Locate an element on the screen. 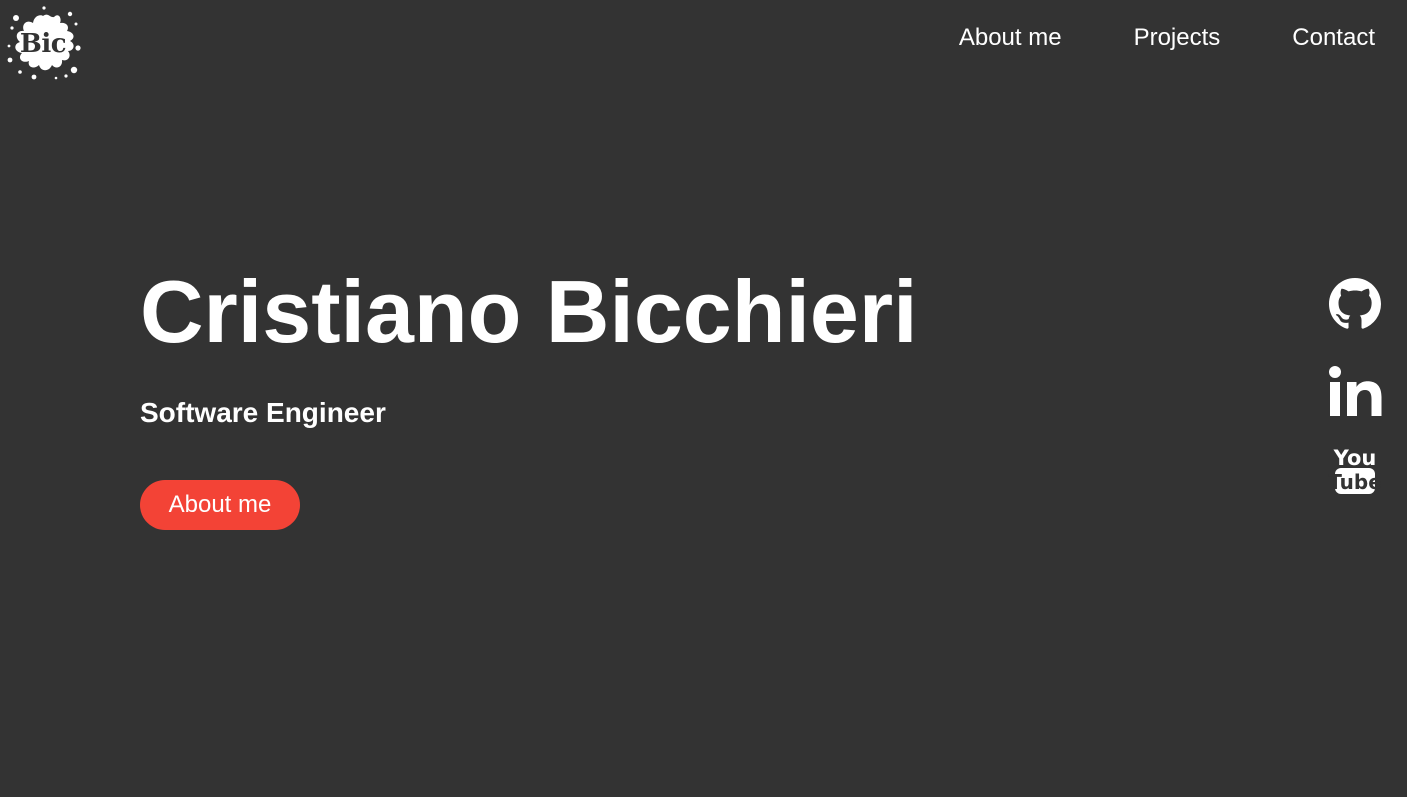  linkedin-icon is located at coordinates (1355, 391).